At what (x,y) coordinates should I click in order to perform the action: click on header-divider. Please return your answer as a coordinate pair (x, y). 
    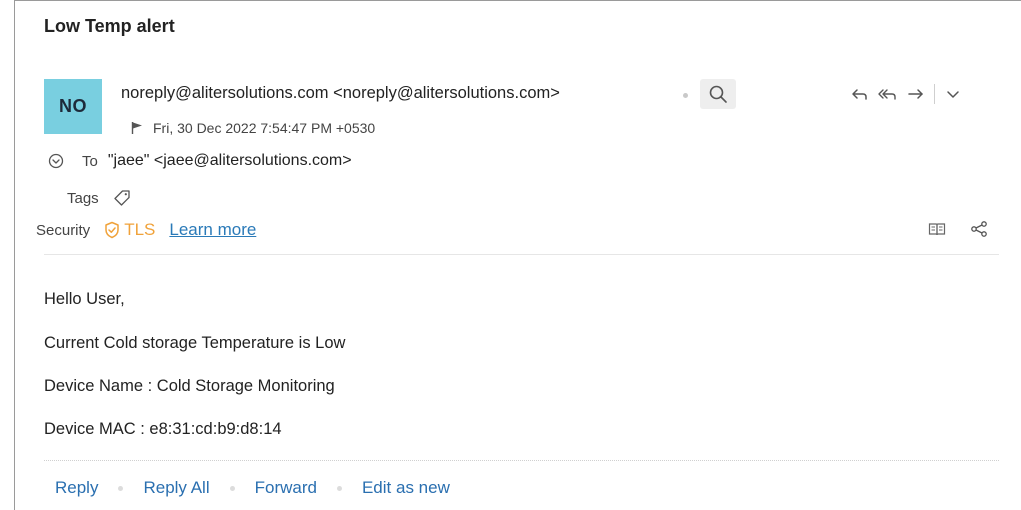
    Looking at the image, I should click on (521, 254).